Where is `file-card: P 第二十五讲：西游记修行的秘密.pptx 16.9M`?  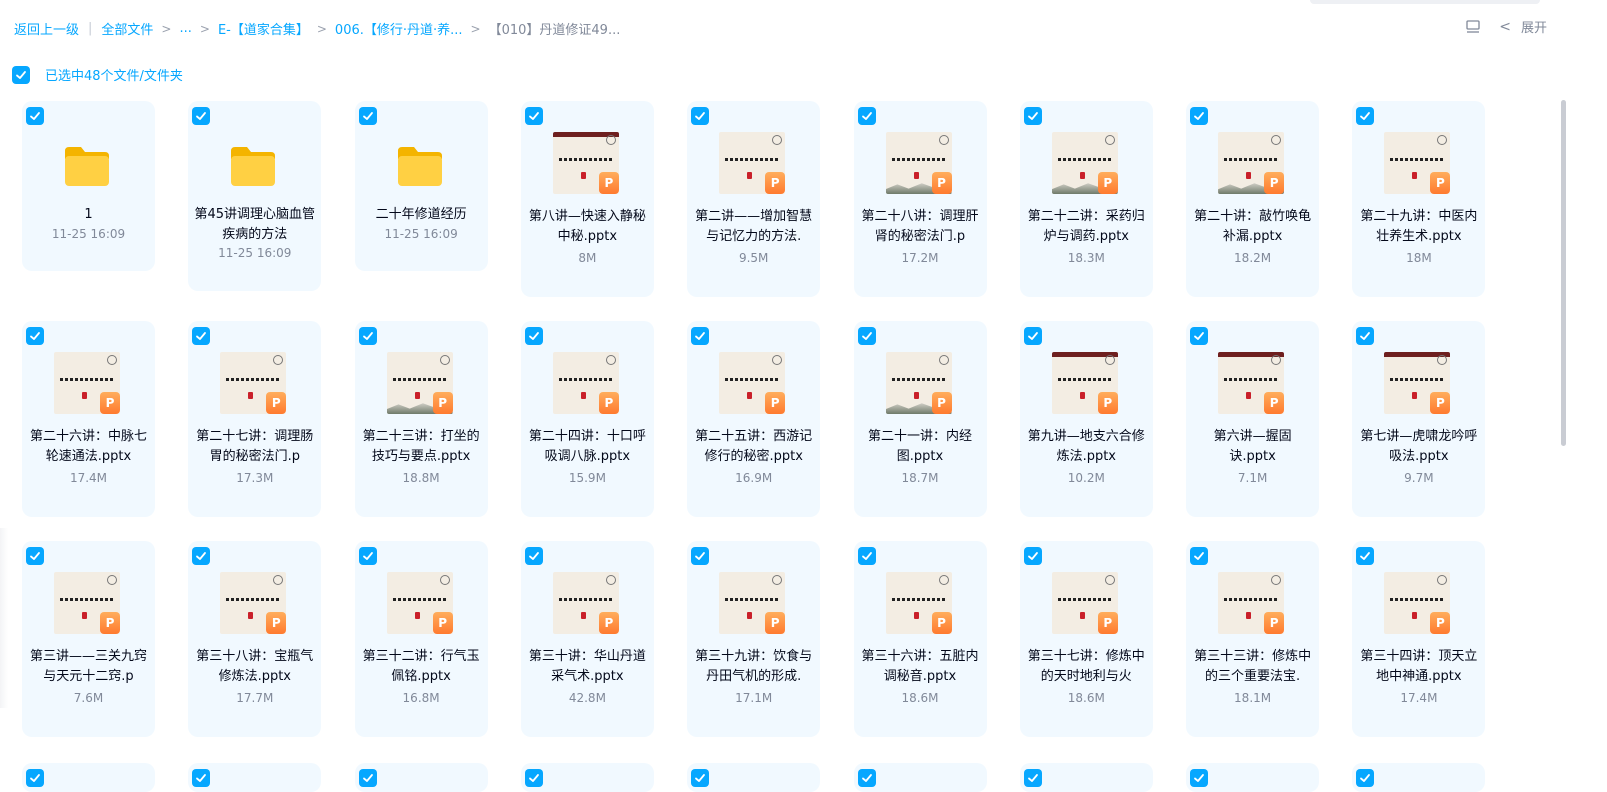 file-card: P 第二十五讲：西游记修行的秘密.pptx 16.9M is located at coordinates (754, 419).